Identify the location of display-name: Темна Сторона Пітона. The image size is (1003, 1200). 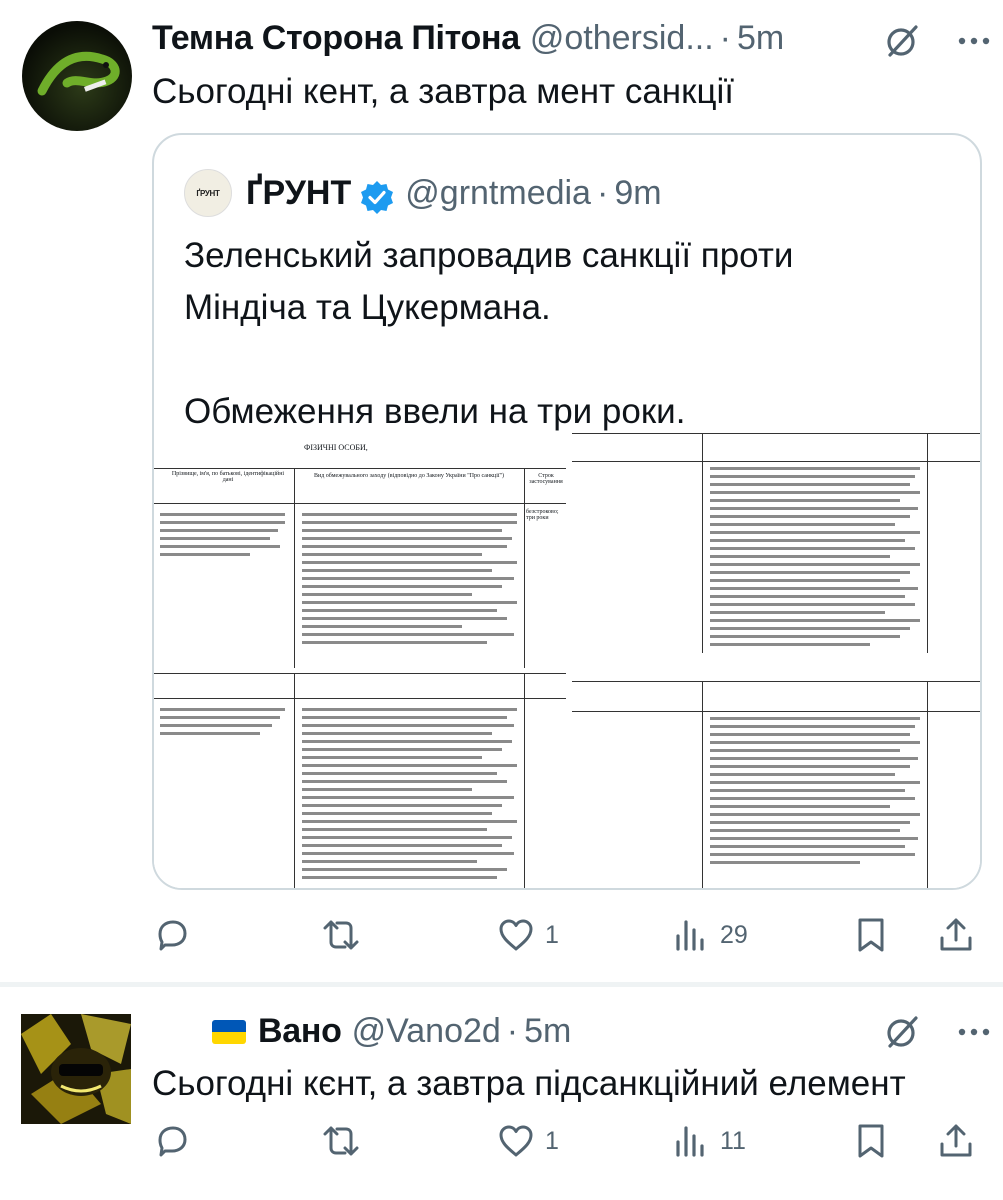
(336, 38).